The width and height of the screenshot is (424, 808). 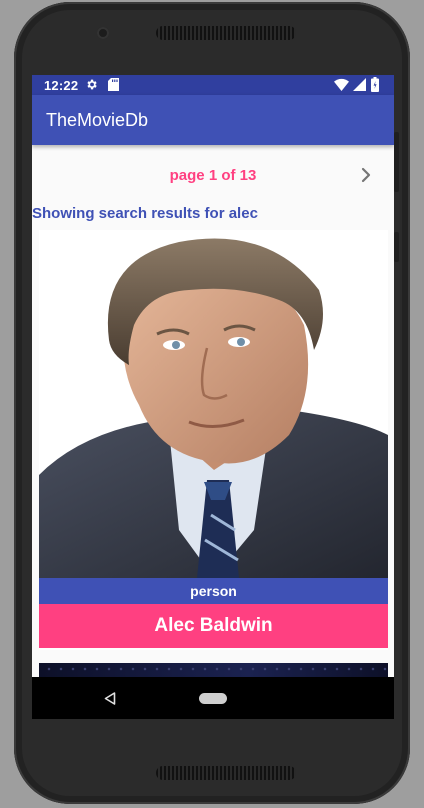 I want to click on home-icon, so click(x=213, y=698).